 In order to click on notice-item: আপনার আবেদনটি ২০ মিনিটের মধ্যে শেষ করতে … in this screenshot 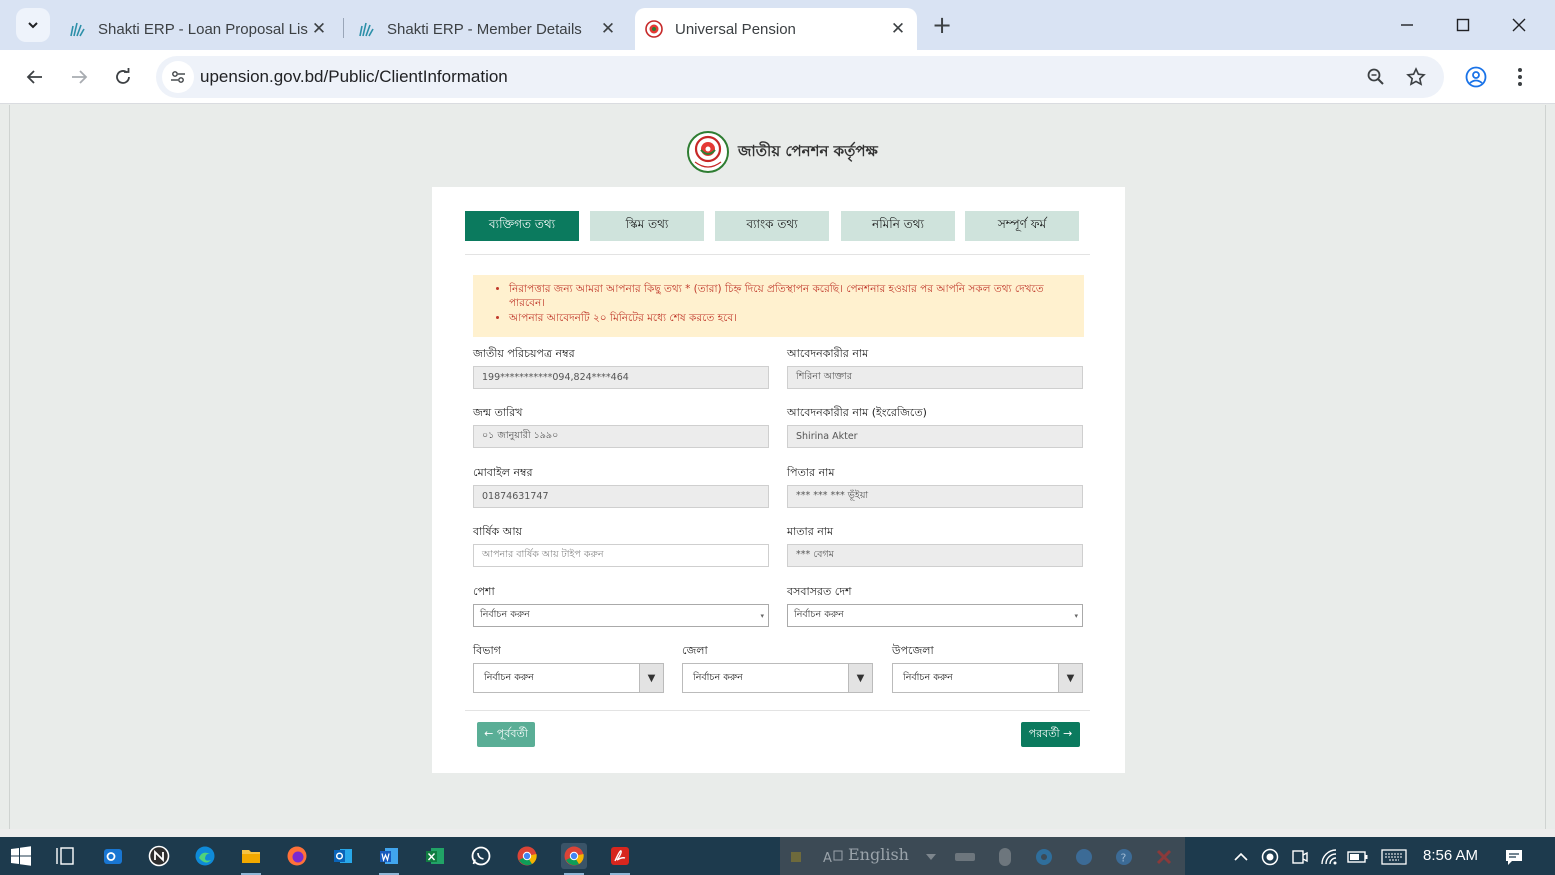, I will do `click(790, 318)`.